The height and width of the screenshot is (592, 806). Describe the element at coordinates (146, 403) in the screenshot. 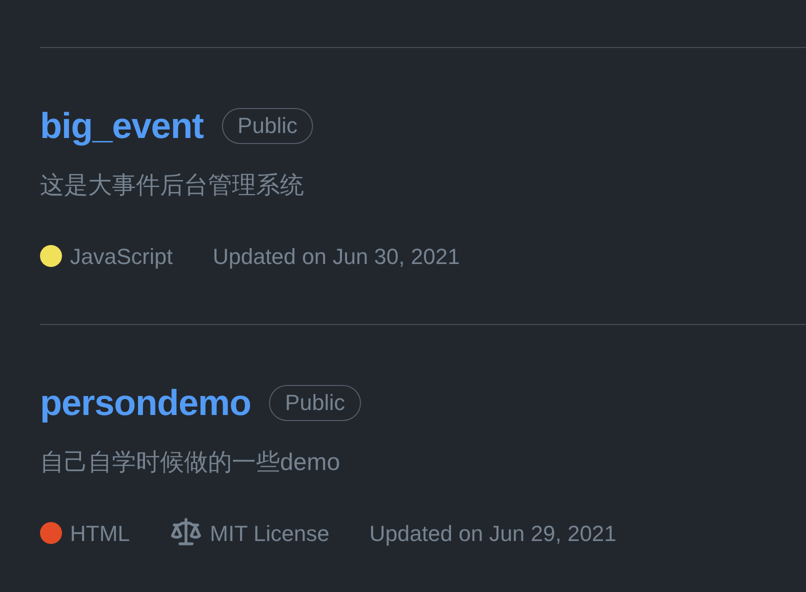

I see `repository-link: persondemo` at that location.